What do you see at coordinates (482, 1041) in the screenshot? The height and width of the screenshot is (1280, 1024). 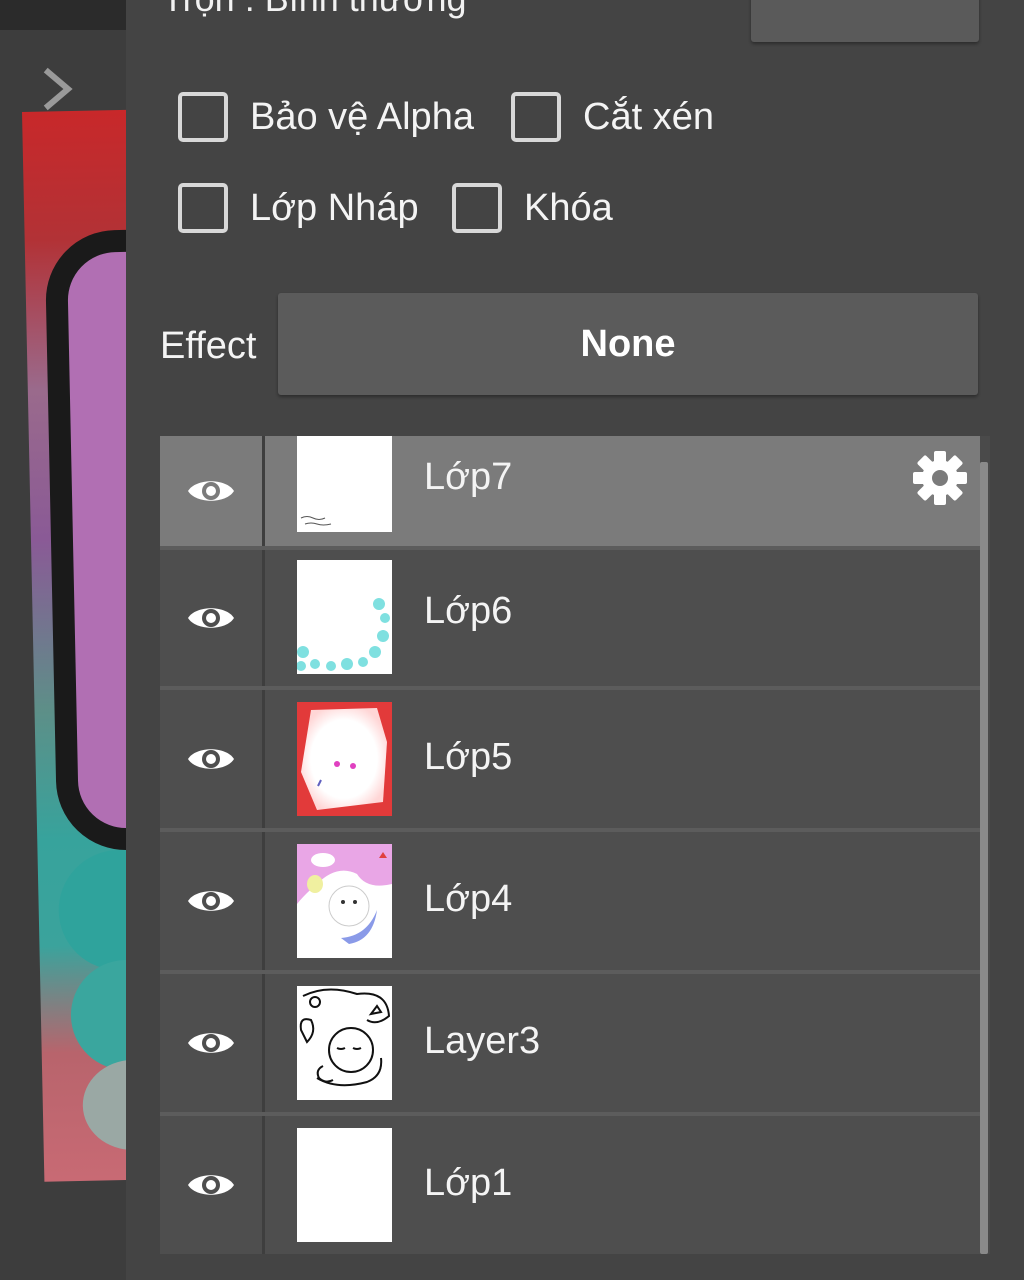 I see `layer-name: Layer3` at bounding box center [482, 1041].